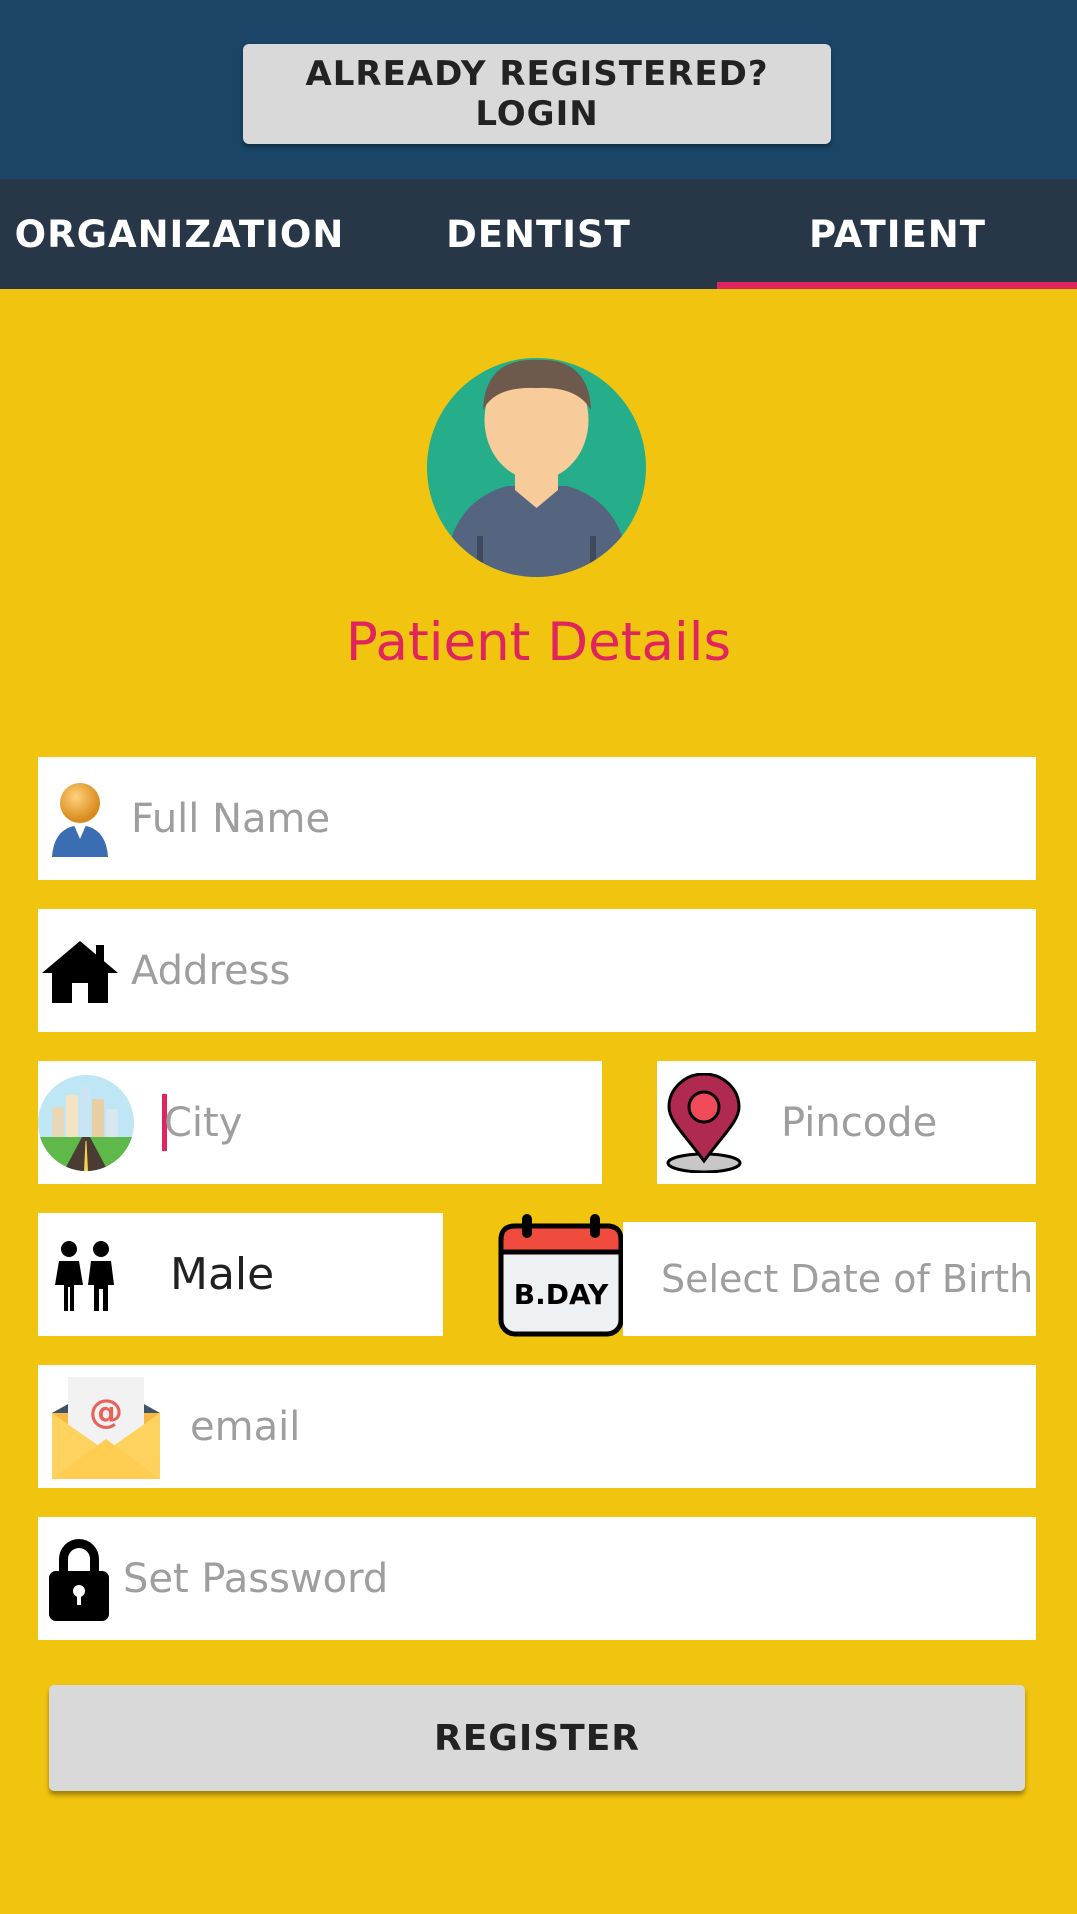 This screenshot has height=1914, width=1077. I want to click on password-field: Set Password, so click(537, 1578).